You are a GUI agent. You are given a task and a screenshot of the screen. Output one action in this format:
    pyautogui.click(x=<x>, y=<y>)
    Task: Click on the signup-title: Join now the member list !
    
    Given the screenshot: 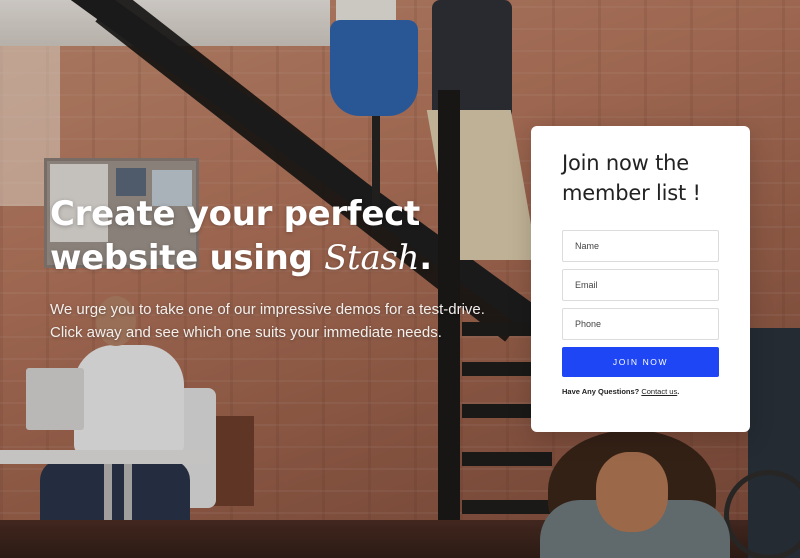 What is the action you would take?
    pyautogui.click(x=640, y=178)
    